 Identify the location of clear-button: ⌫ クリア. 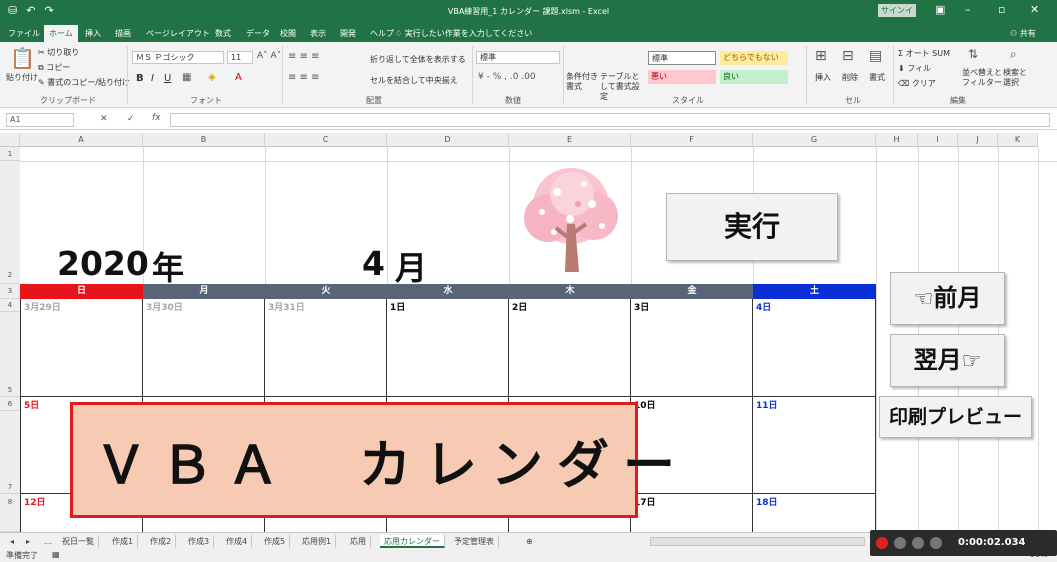
(917, 83).